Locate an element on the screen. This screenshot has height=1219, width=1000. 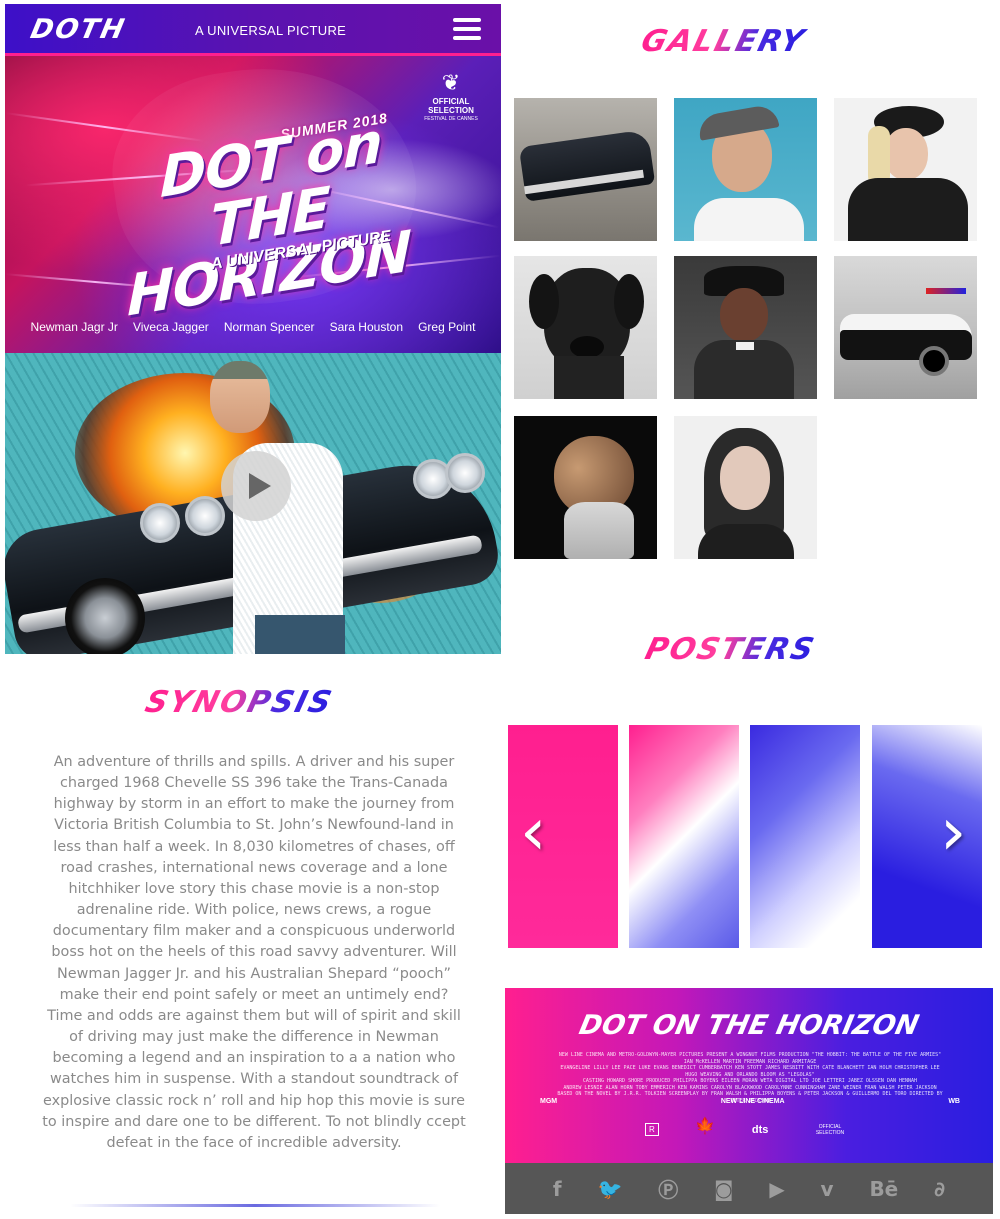
palm-laurel-icon: ❦ is located at coordinates (451, 82).